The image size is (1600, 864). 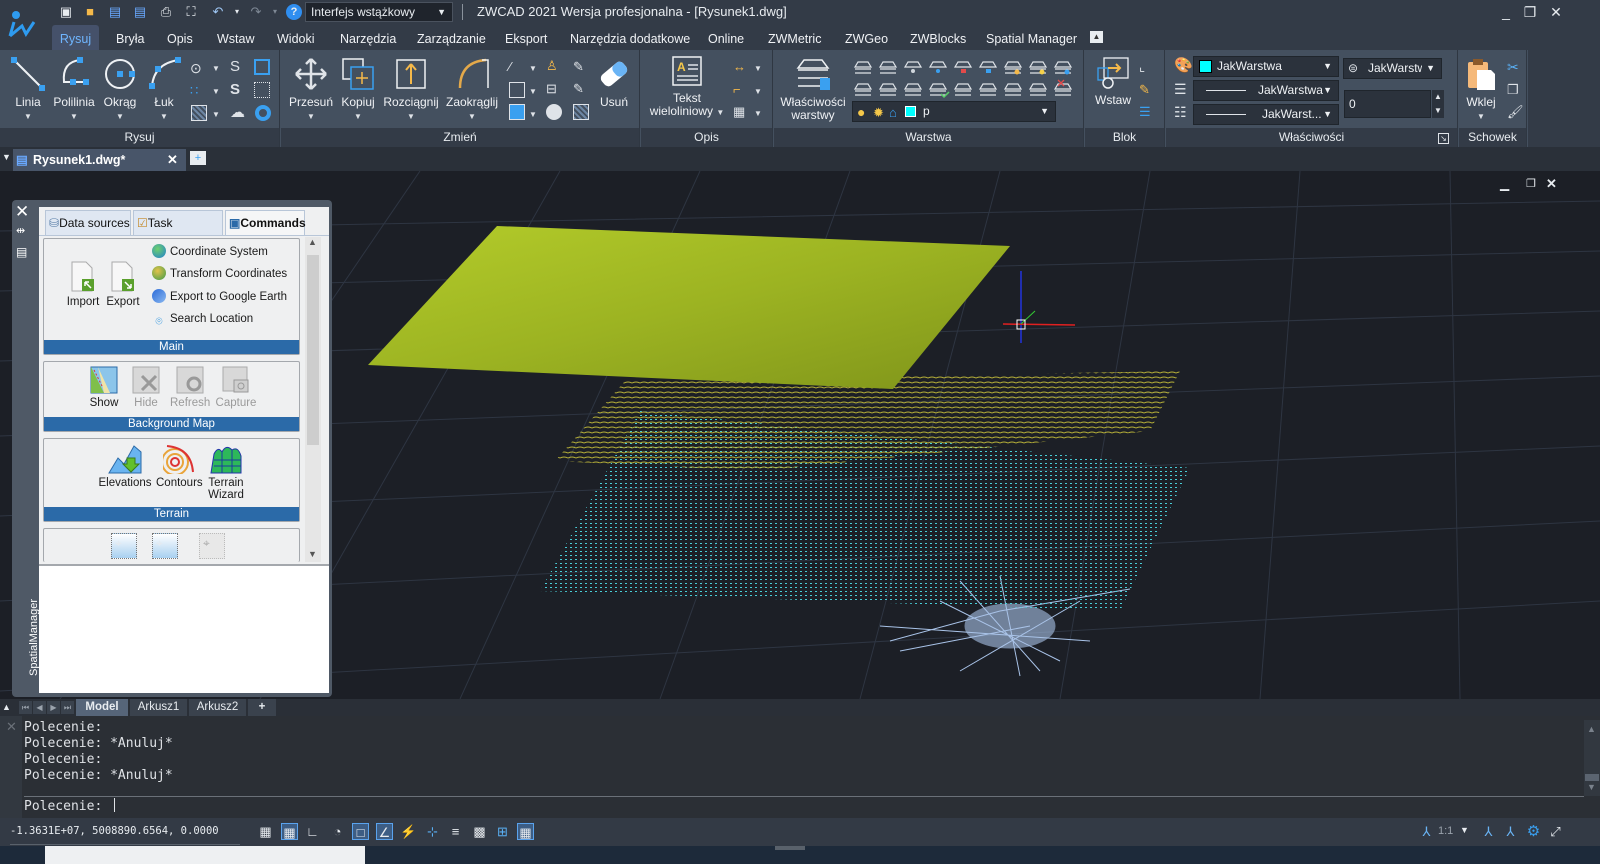 What do you see at coordinates (1504, 184) in the screenshot?
I see `viewport-minimize-button: ▁` at bounding box center [1504, 184].